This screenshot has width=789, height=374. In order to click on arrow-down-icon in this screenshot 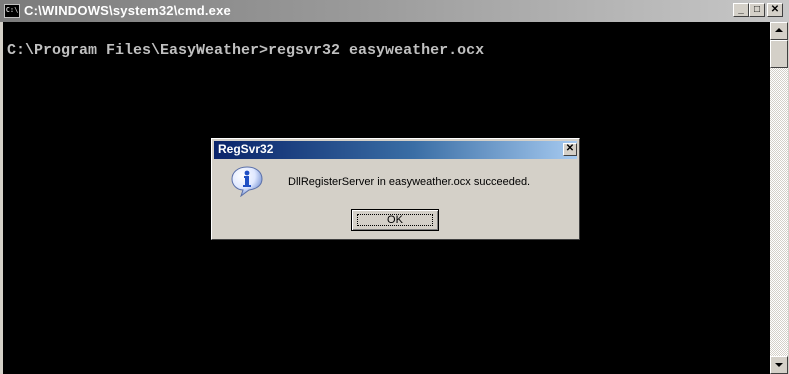, I will do `click(779, 365)`.